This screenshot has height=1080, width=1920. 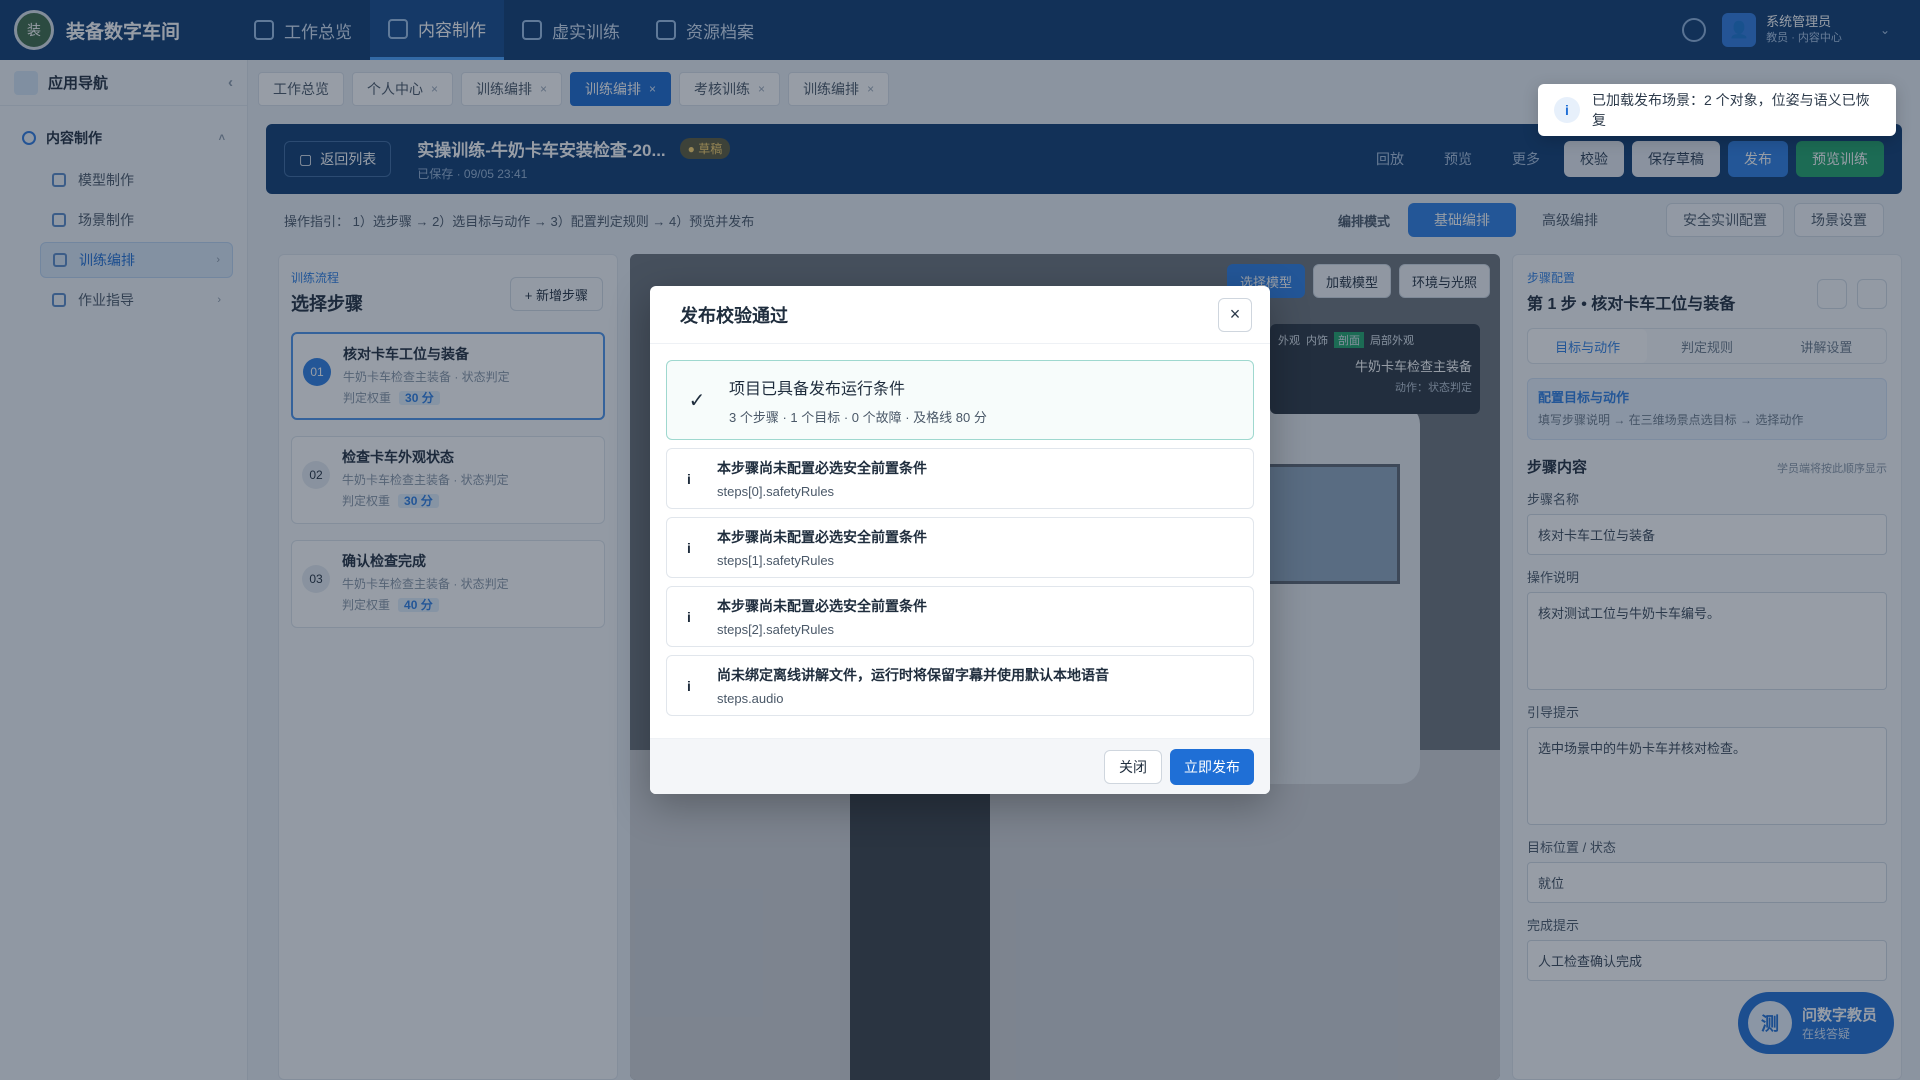 I want to click on success-title: 项目已具备发布运行条件, so click(x=817, y=389).